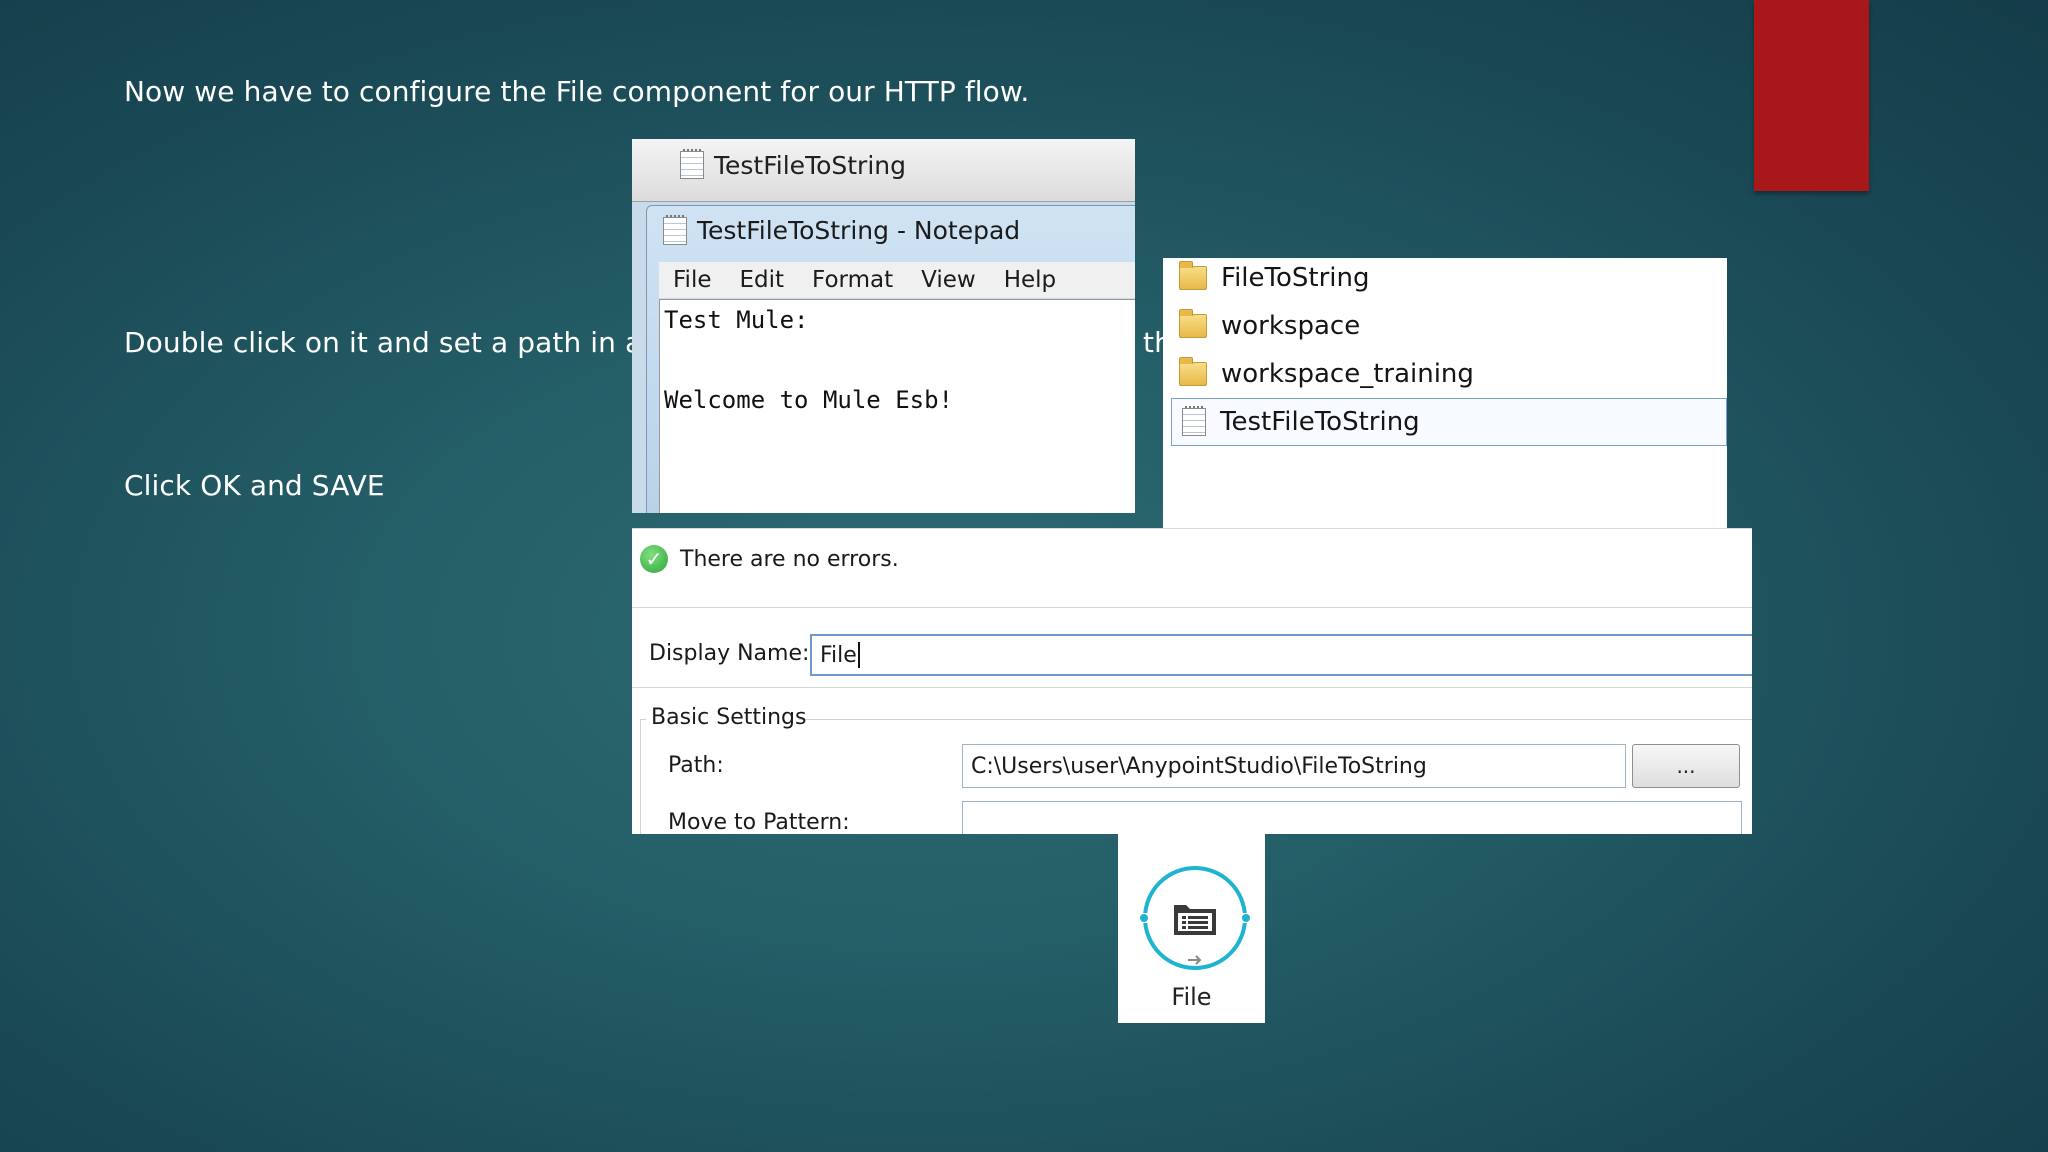  I want to click on explorer-item-label: workspace, so click(1291, 326).